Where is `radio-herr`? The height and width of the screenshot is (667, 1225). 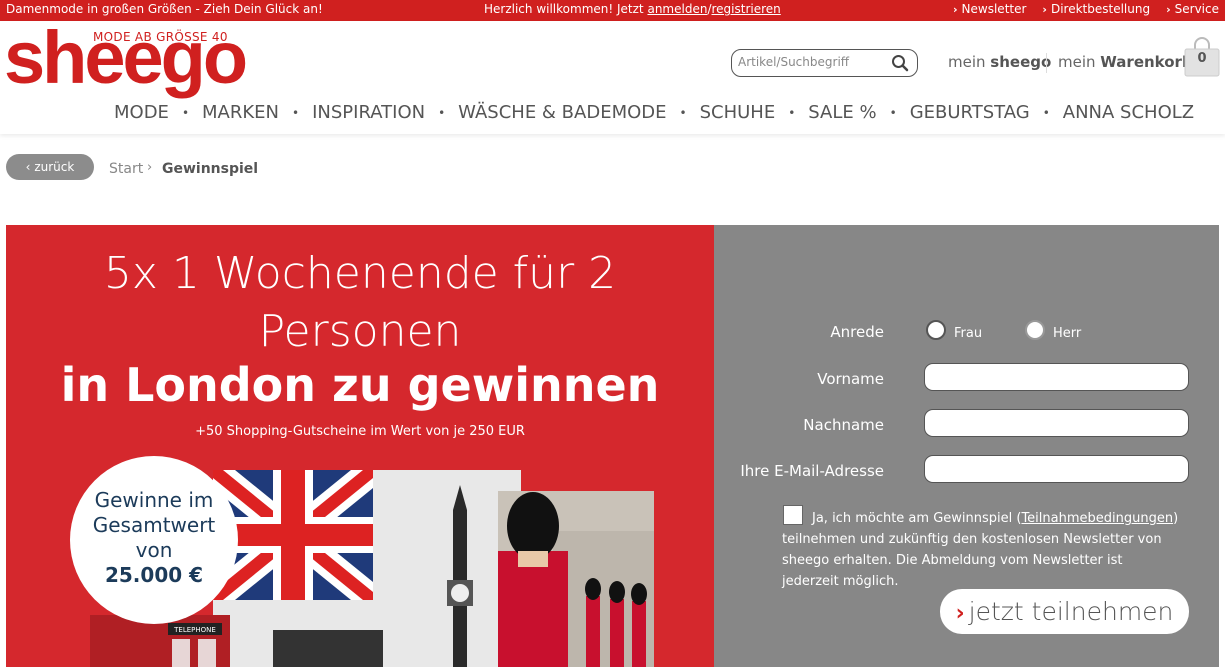
radio-herr is located at coordinates (1035, 330).